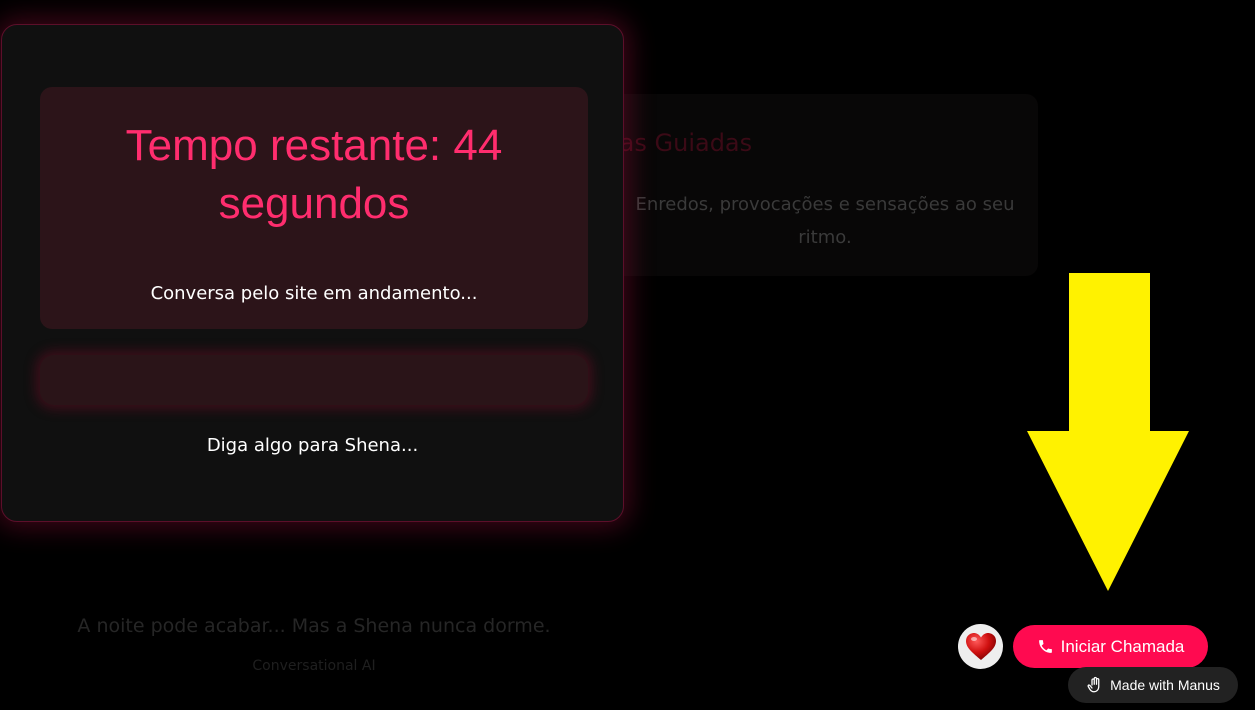  I want to click on message-input-bar, so click(314, 380).